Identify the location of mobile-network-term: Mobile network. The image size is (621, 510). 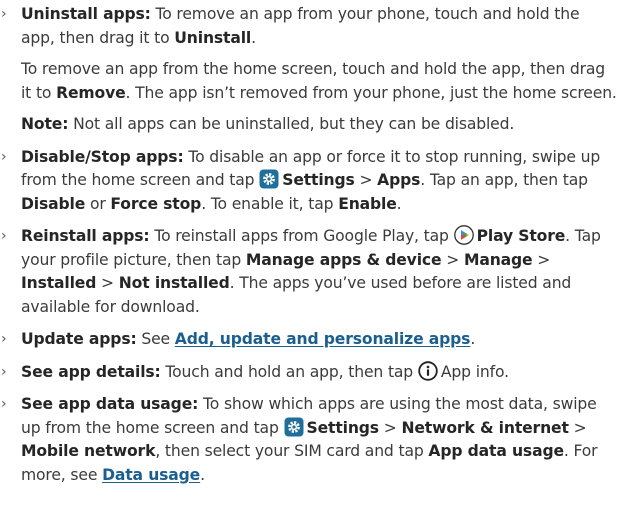
(88, 451).